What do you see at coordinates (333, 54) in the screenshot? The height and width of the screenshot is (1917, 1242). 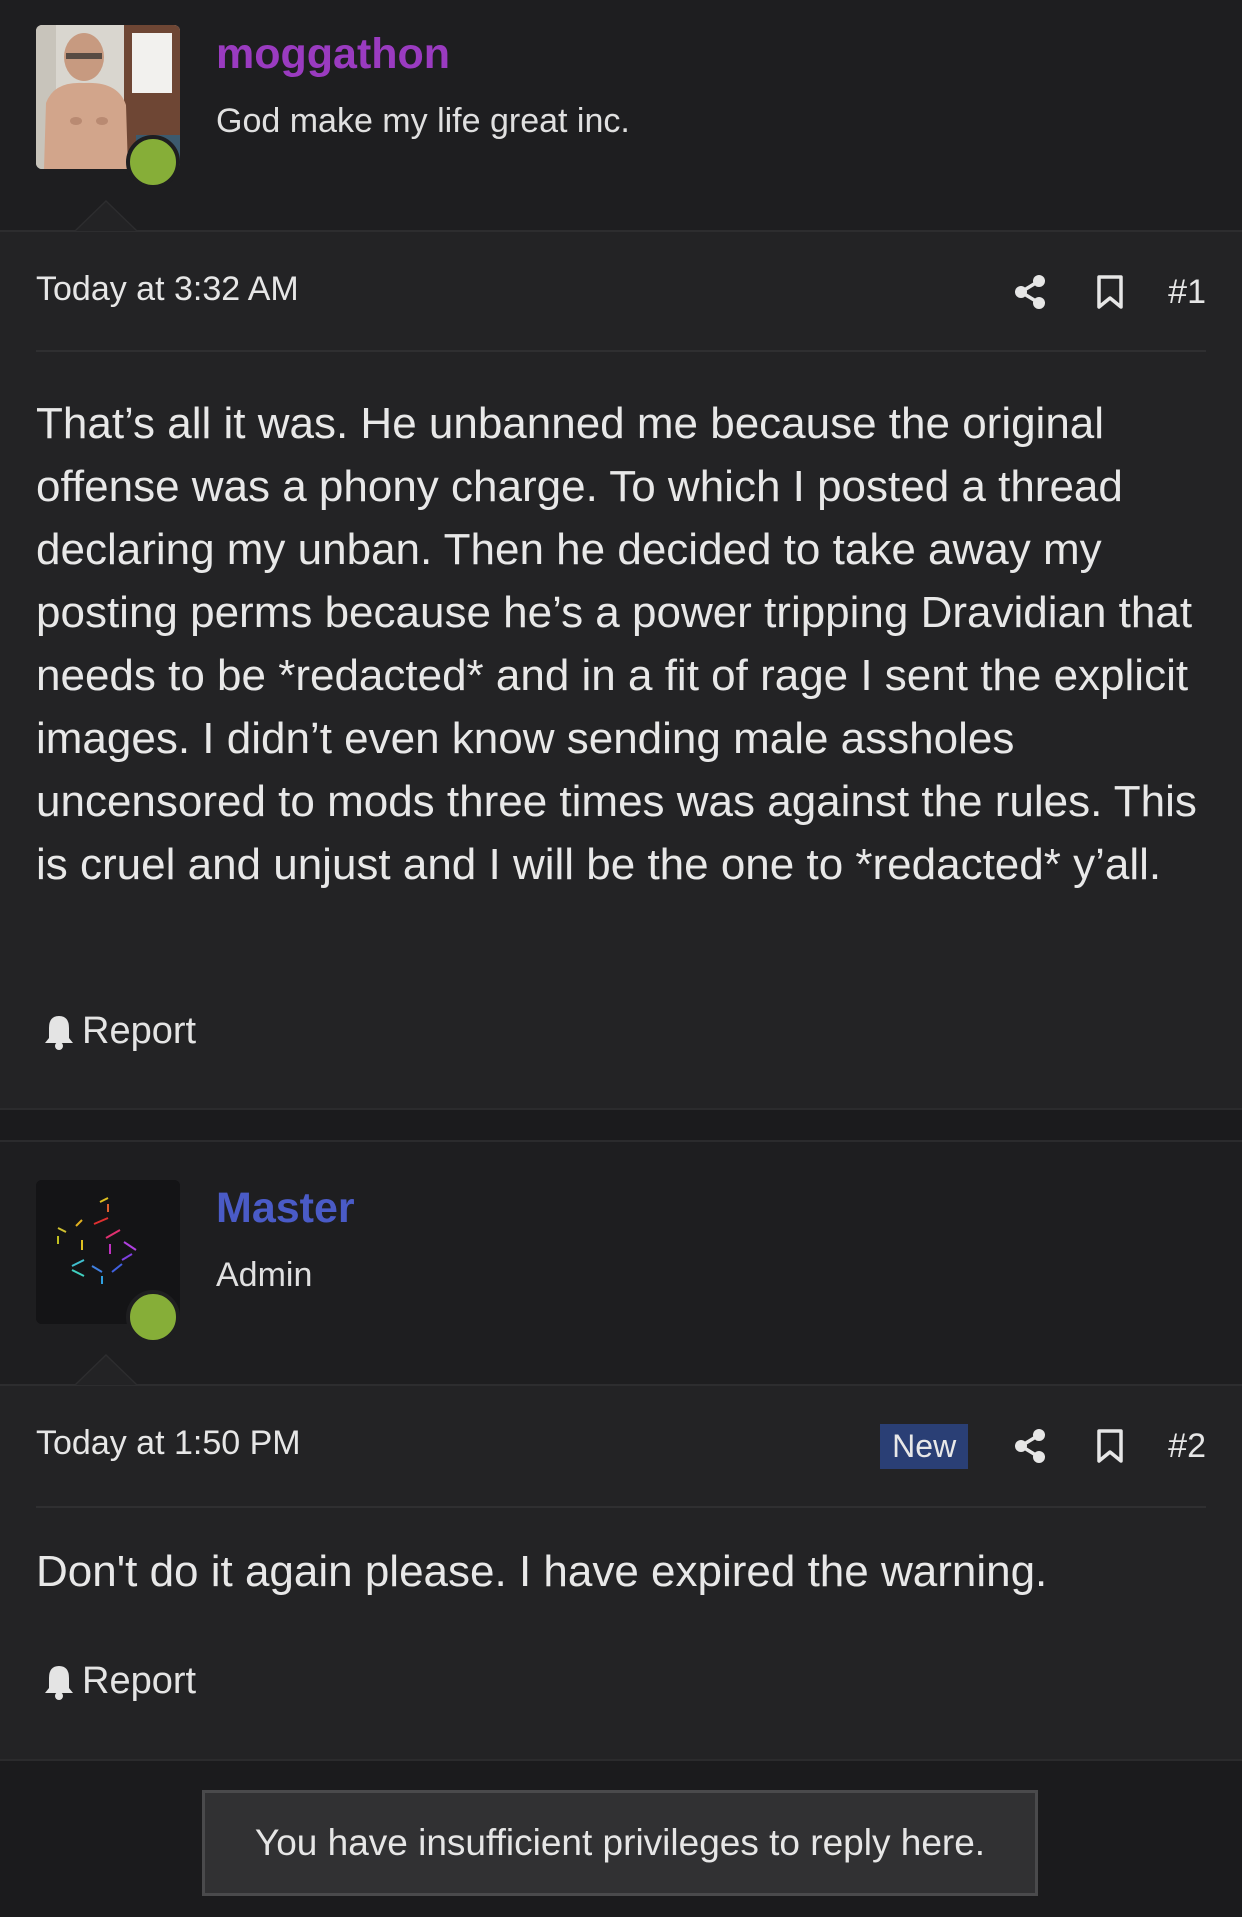 I see `username: moggathon` at bounding box center [333, 54].